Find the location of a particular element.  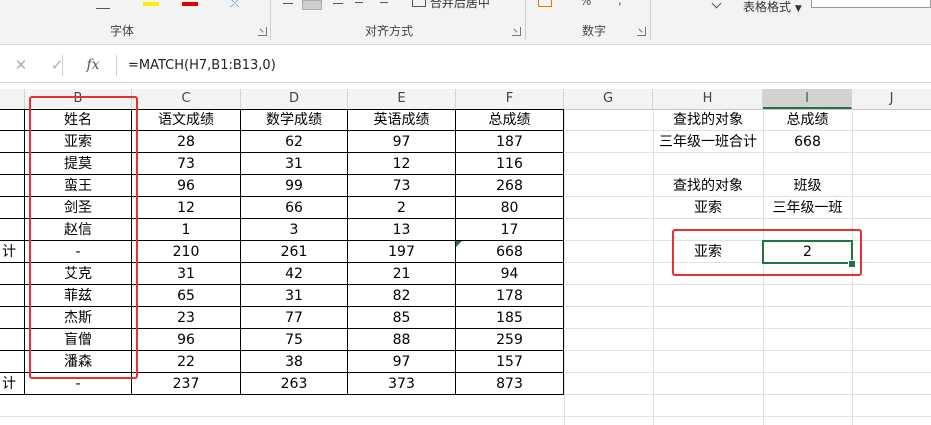

table-cell-f: 668 is located at coordinates (510, 252).